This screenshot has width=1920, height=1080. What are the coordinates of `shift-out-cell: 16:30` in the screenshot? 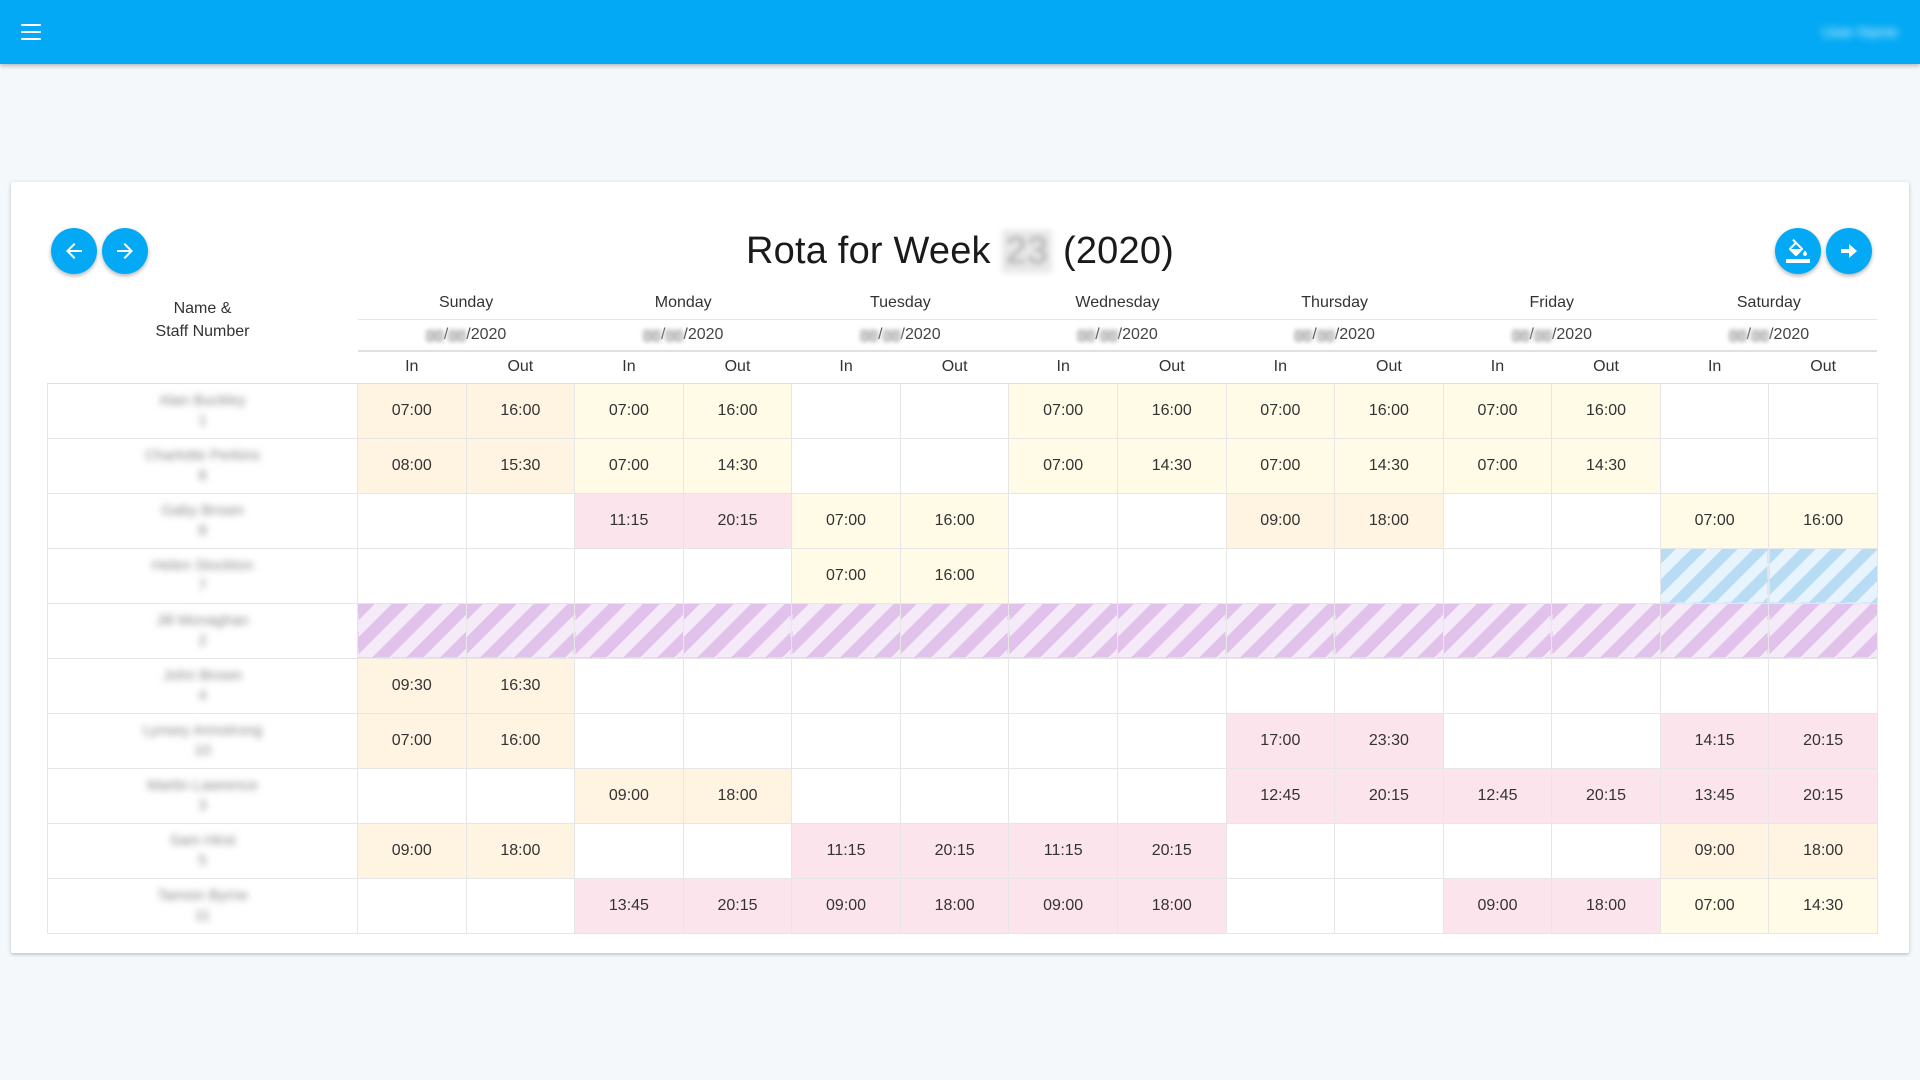 It's located at (520, 685).